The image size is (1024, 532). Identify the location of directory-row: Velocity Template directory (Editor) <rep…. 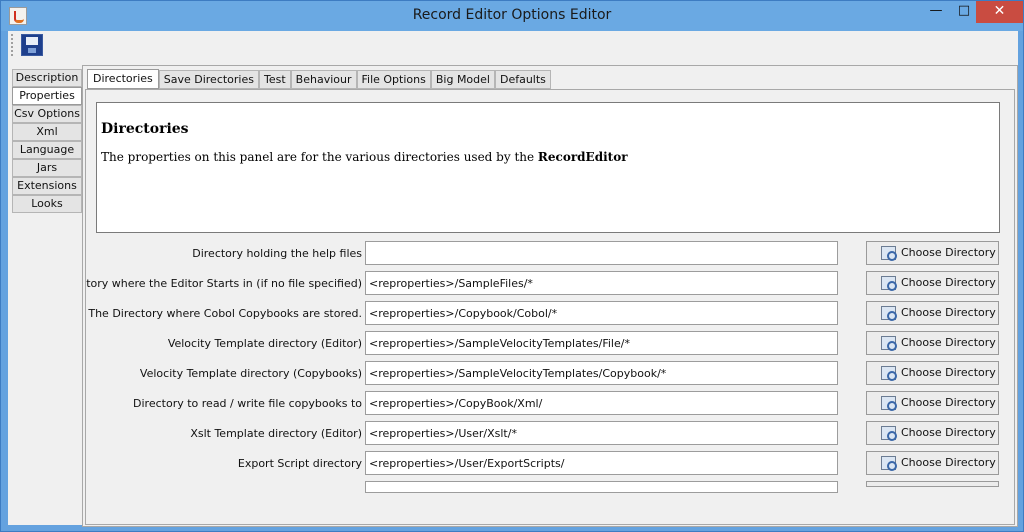
(550, 344).